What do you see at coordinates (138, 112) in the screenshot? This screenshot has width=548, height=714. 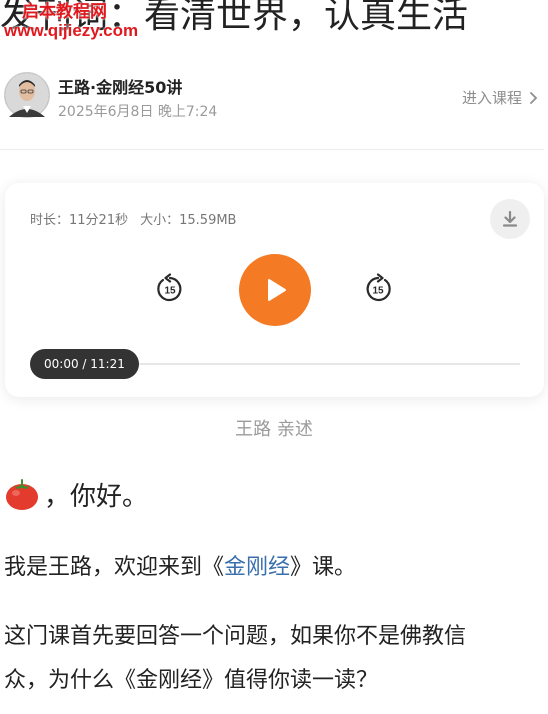 I see `publish-time: 2025年6月8日 晚上7:24` at bounding box center [138, 112].